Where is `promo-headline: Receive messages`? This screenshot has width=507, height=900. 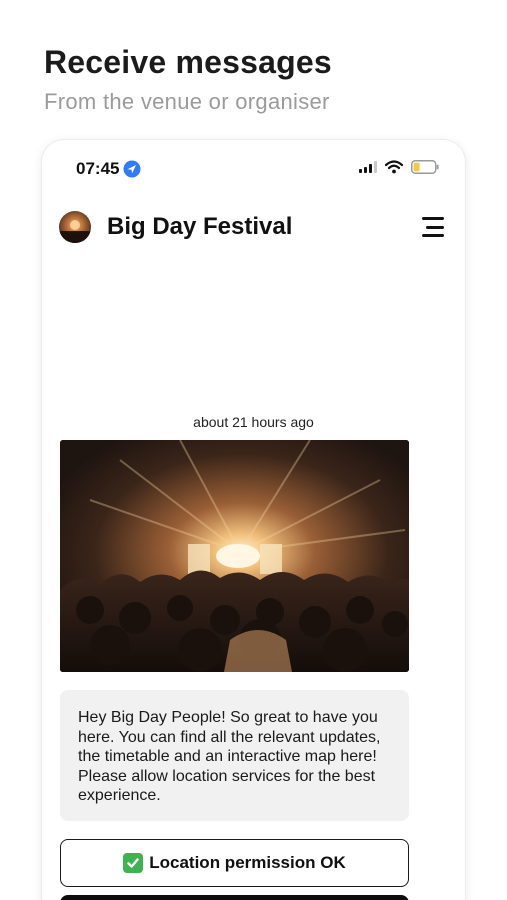
promo-headline: Receive messages is located at coordinates (188, 62).